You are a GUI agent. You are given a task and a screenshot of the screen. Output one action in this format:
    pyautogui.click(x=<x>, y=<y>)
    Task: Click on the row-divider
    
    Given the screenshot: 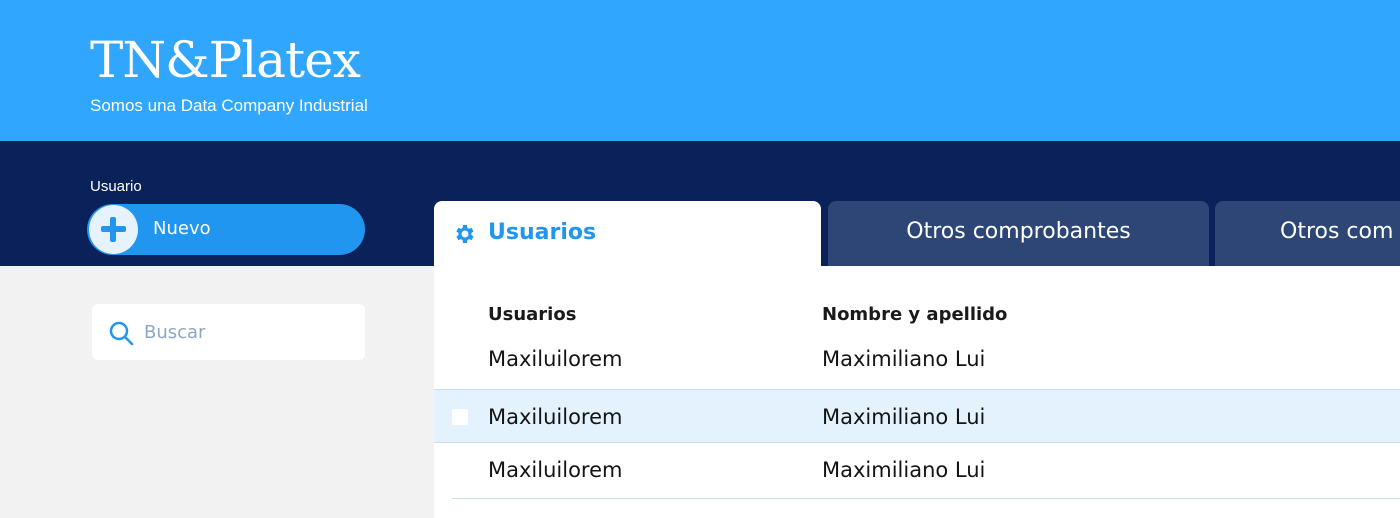 What is the action you would take?
    pyautogui.click(x=926, y=498)
    